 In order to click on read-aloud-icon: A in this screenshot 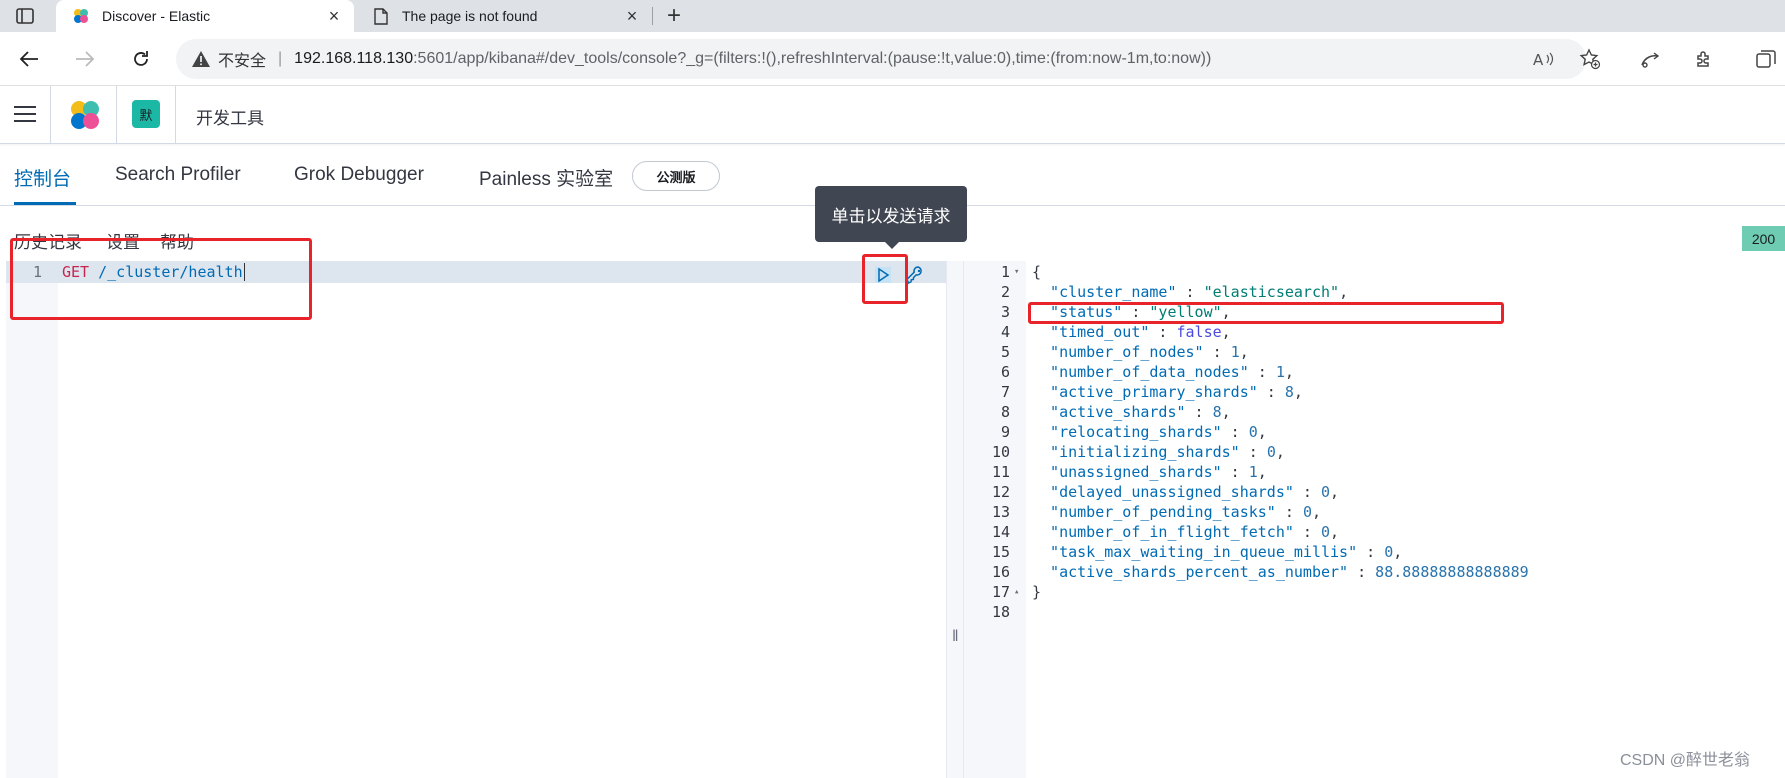, I will do `click(1544, 59)`.